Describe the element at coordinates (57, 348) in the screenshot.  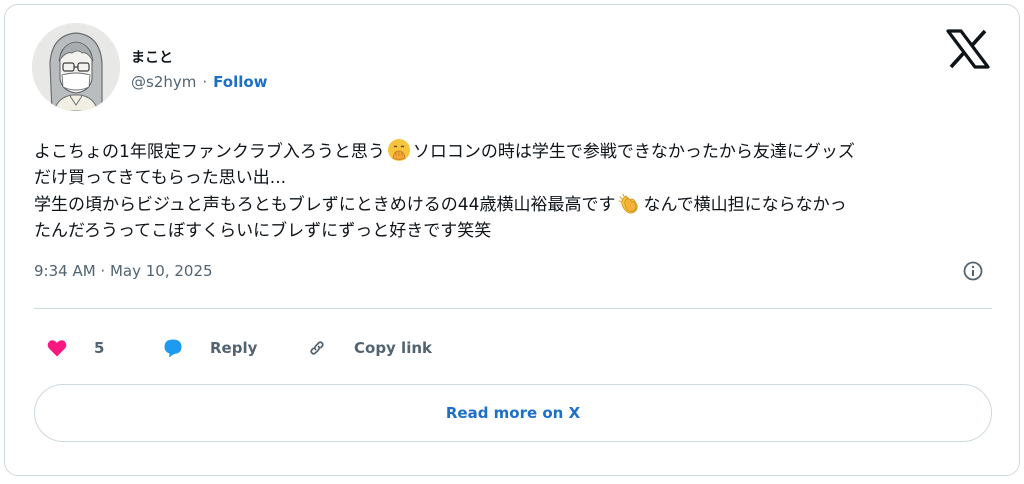
I see `heart-icon` at that location.